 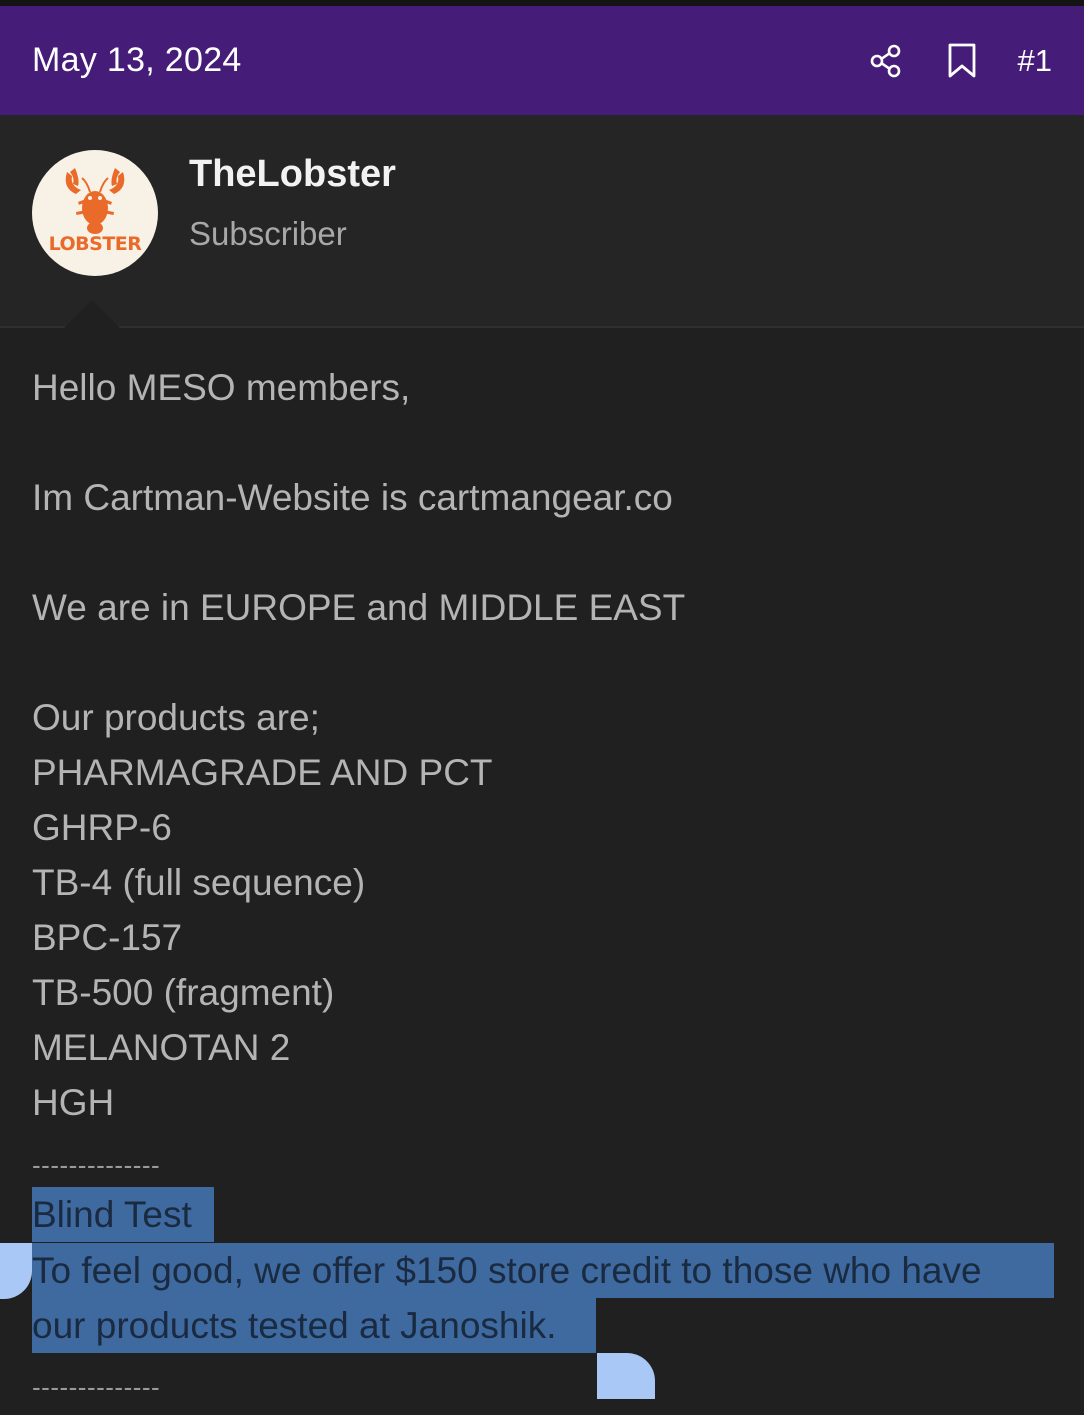 What do you see at coordinates (176, 717) in the screenshot?
I see `body-line: Our products are;` at bounding box center [176, 717].